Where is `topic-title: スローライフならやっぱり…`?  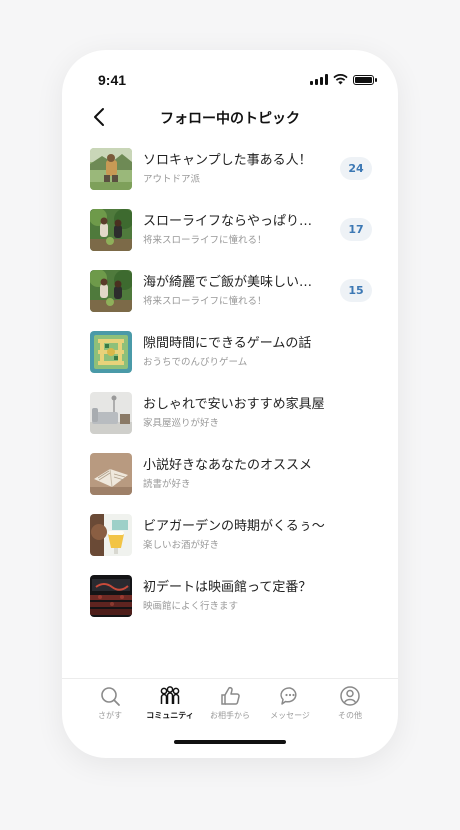
topic-title: スローライフならやっぱり… is located at coordinates (228, 221).